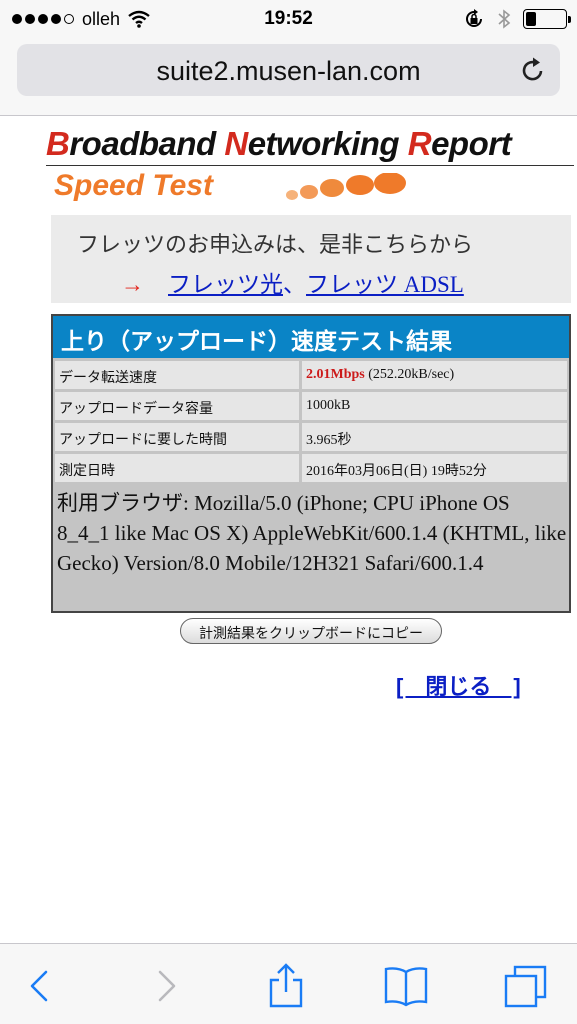  I want to click on arrow-icon: →, so click(132, 284).